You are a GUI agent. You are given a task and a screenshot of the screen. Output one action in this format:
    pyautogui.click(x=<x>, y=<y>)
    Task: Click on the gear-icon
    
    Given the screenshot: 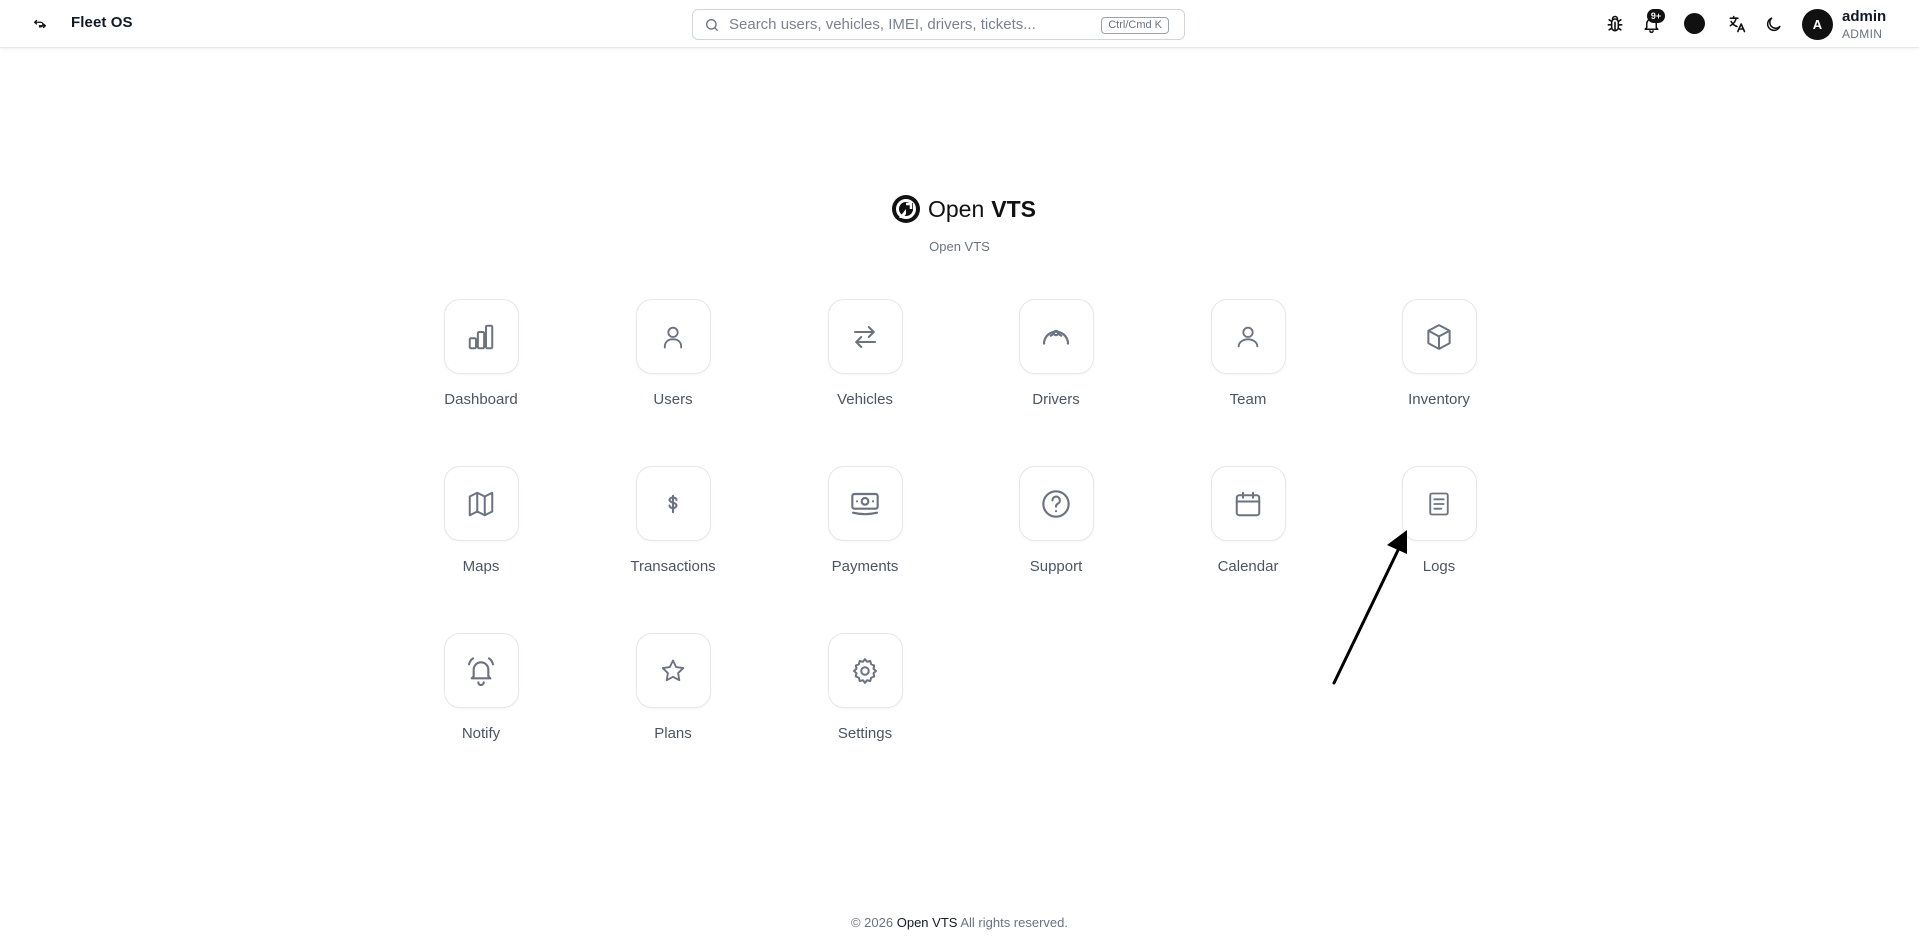 What is the action you would take?
    pyautogui.click(x=865, y=670)
    